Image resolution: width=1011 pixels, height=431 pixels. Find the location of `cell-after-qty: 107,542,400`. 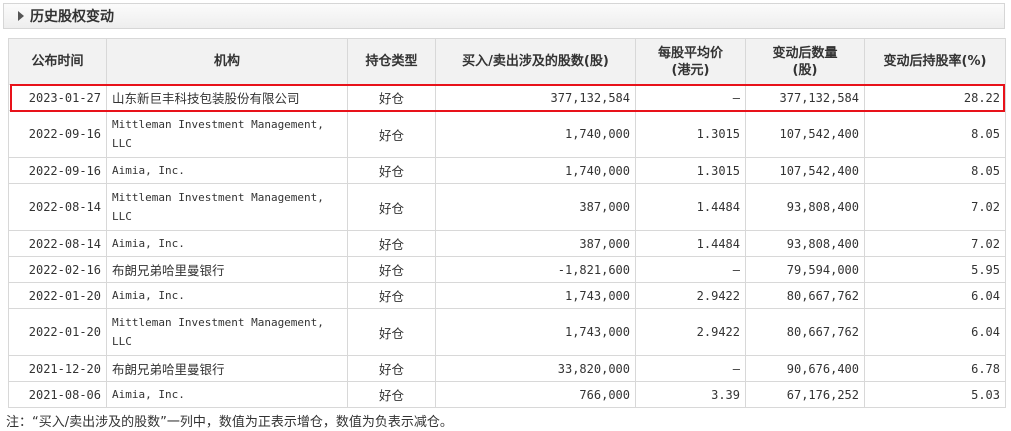

cell-after-qty: 107,542,400 is located at coordinates (805, 134).